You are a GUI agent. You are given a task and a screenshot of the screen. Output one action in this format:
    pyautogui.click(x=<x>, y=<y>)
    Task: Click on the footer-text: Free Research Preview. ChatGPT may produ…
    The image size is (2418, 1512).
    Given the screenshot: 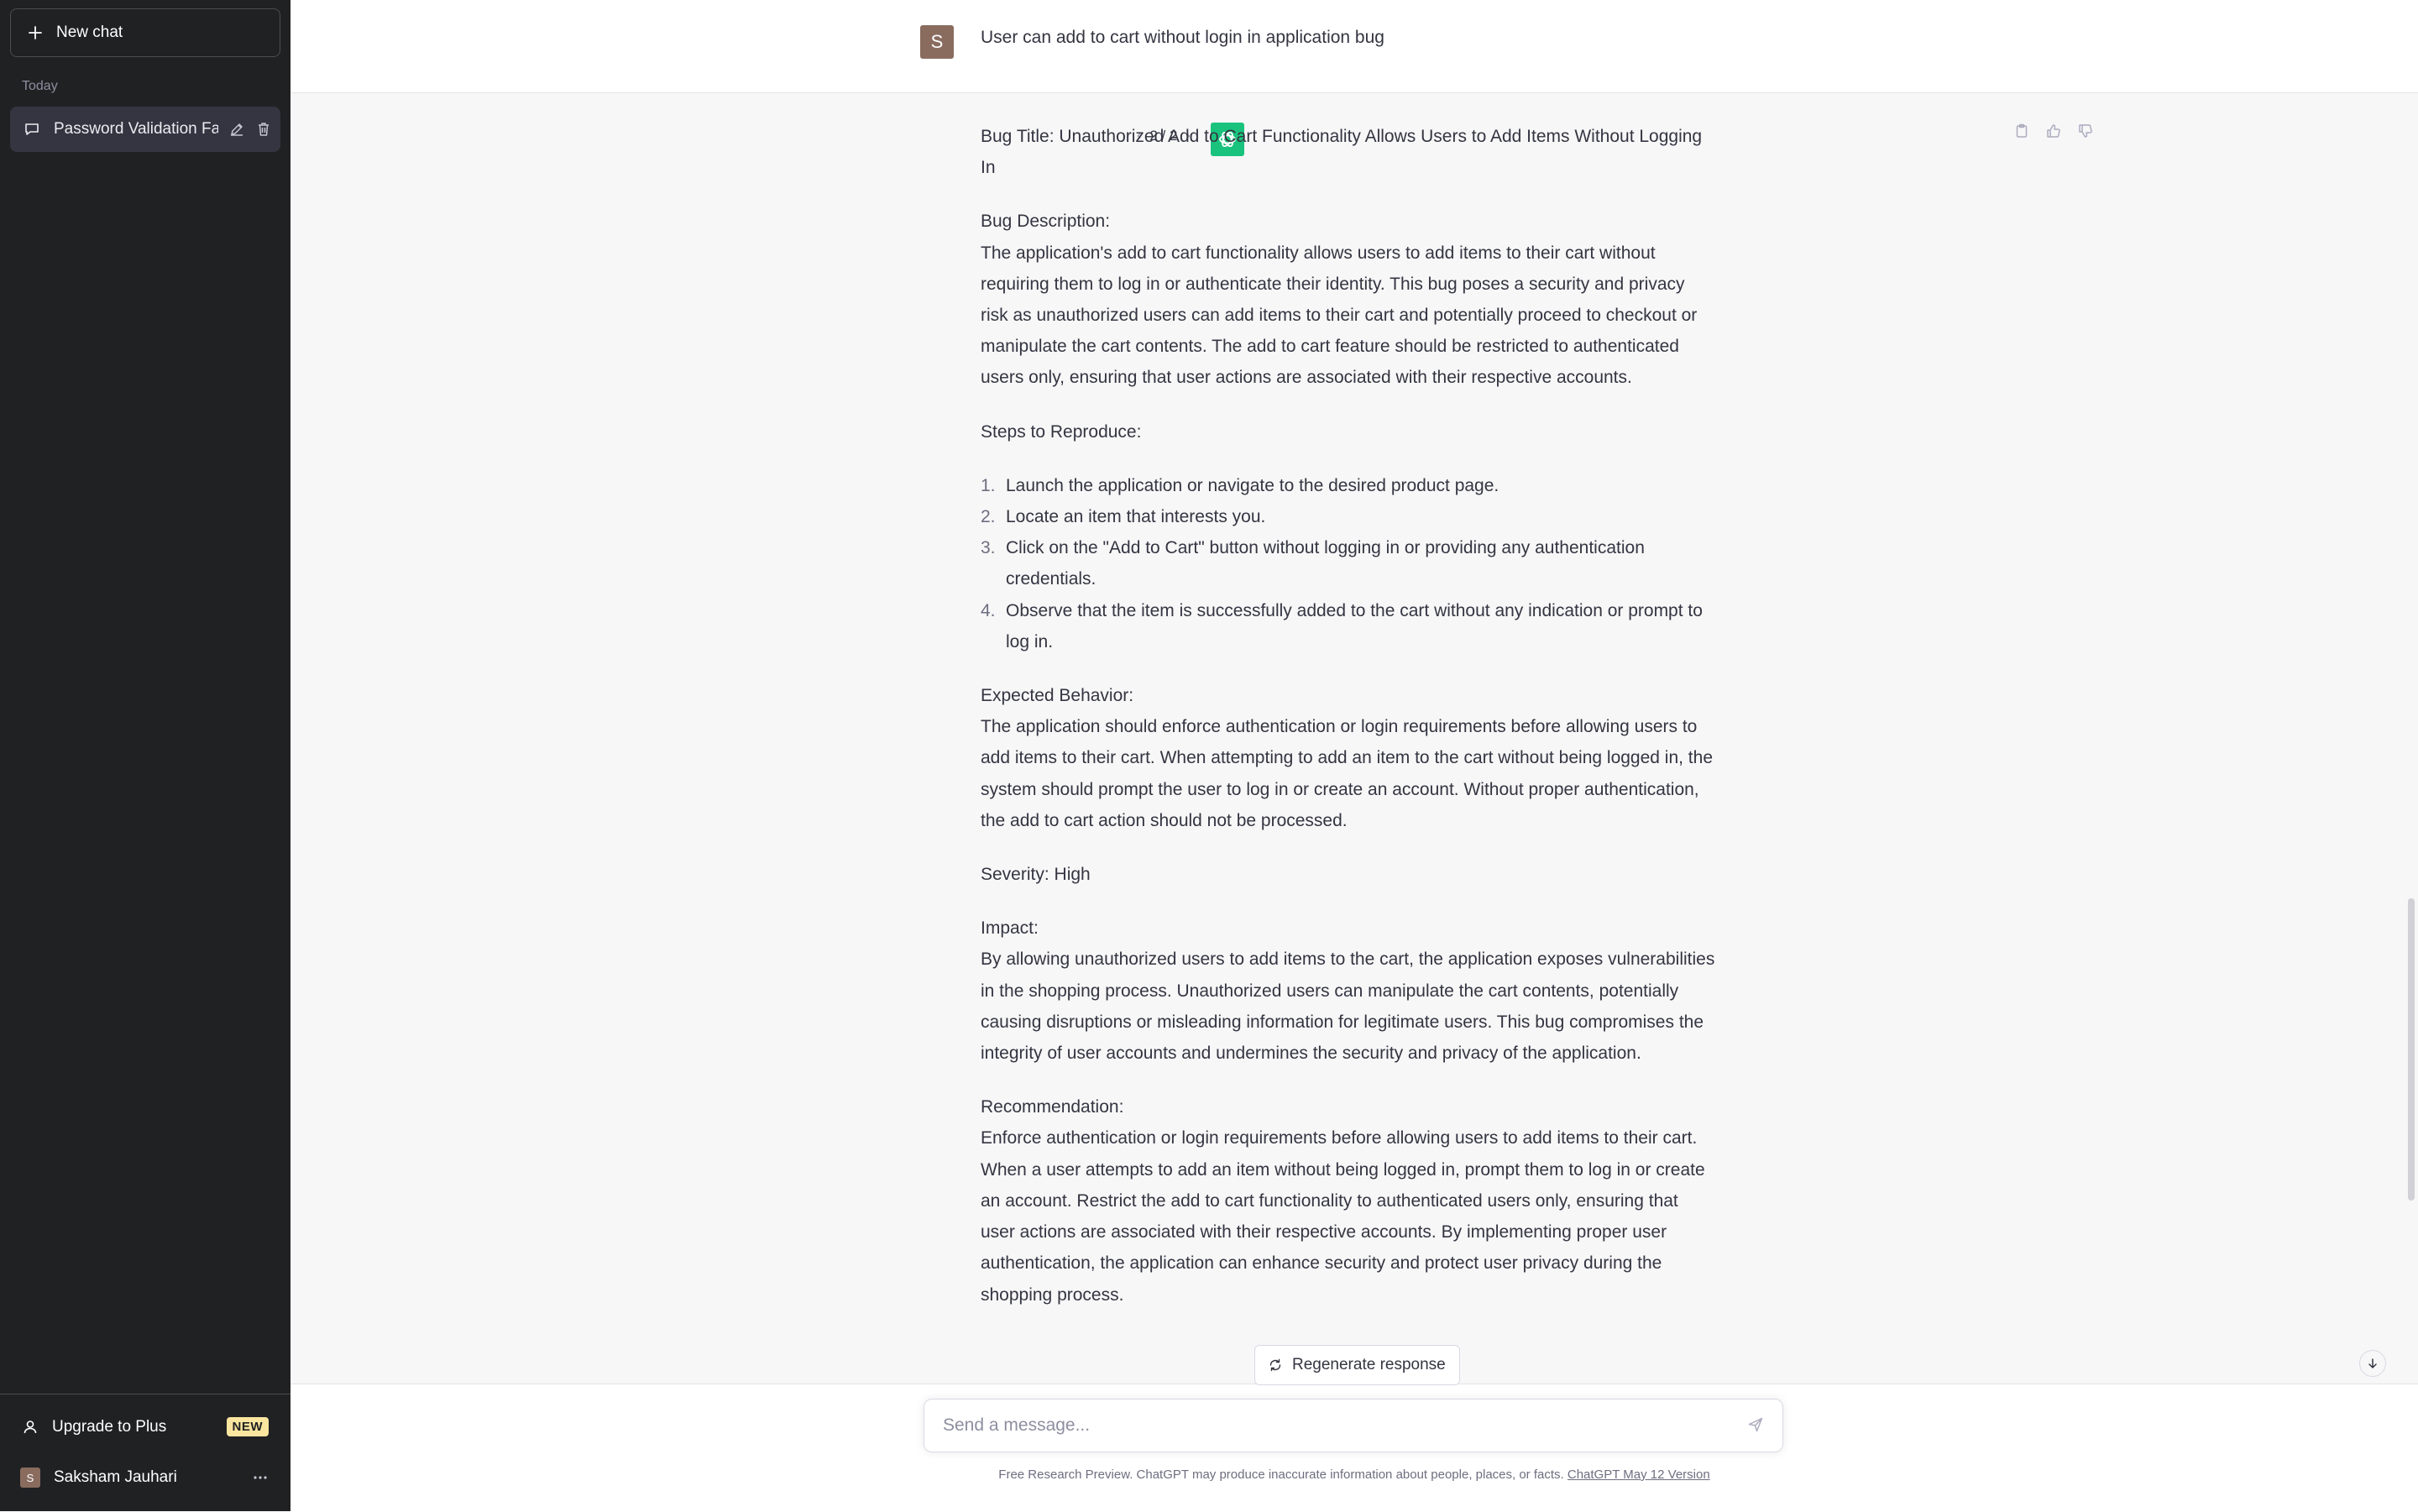 What is the action you would take?
    pyautogui.click(x=1283, y=1475)
    